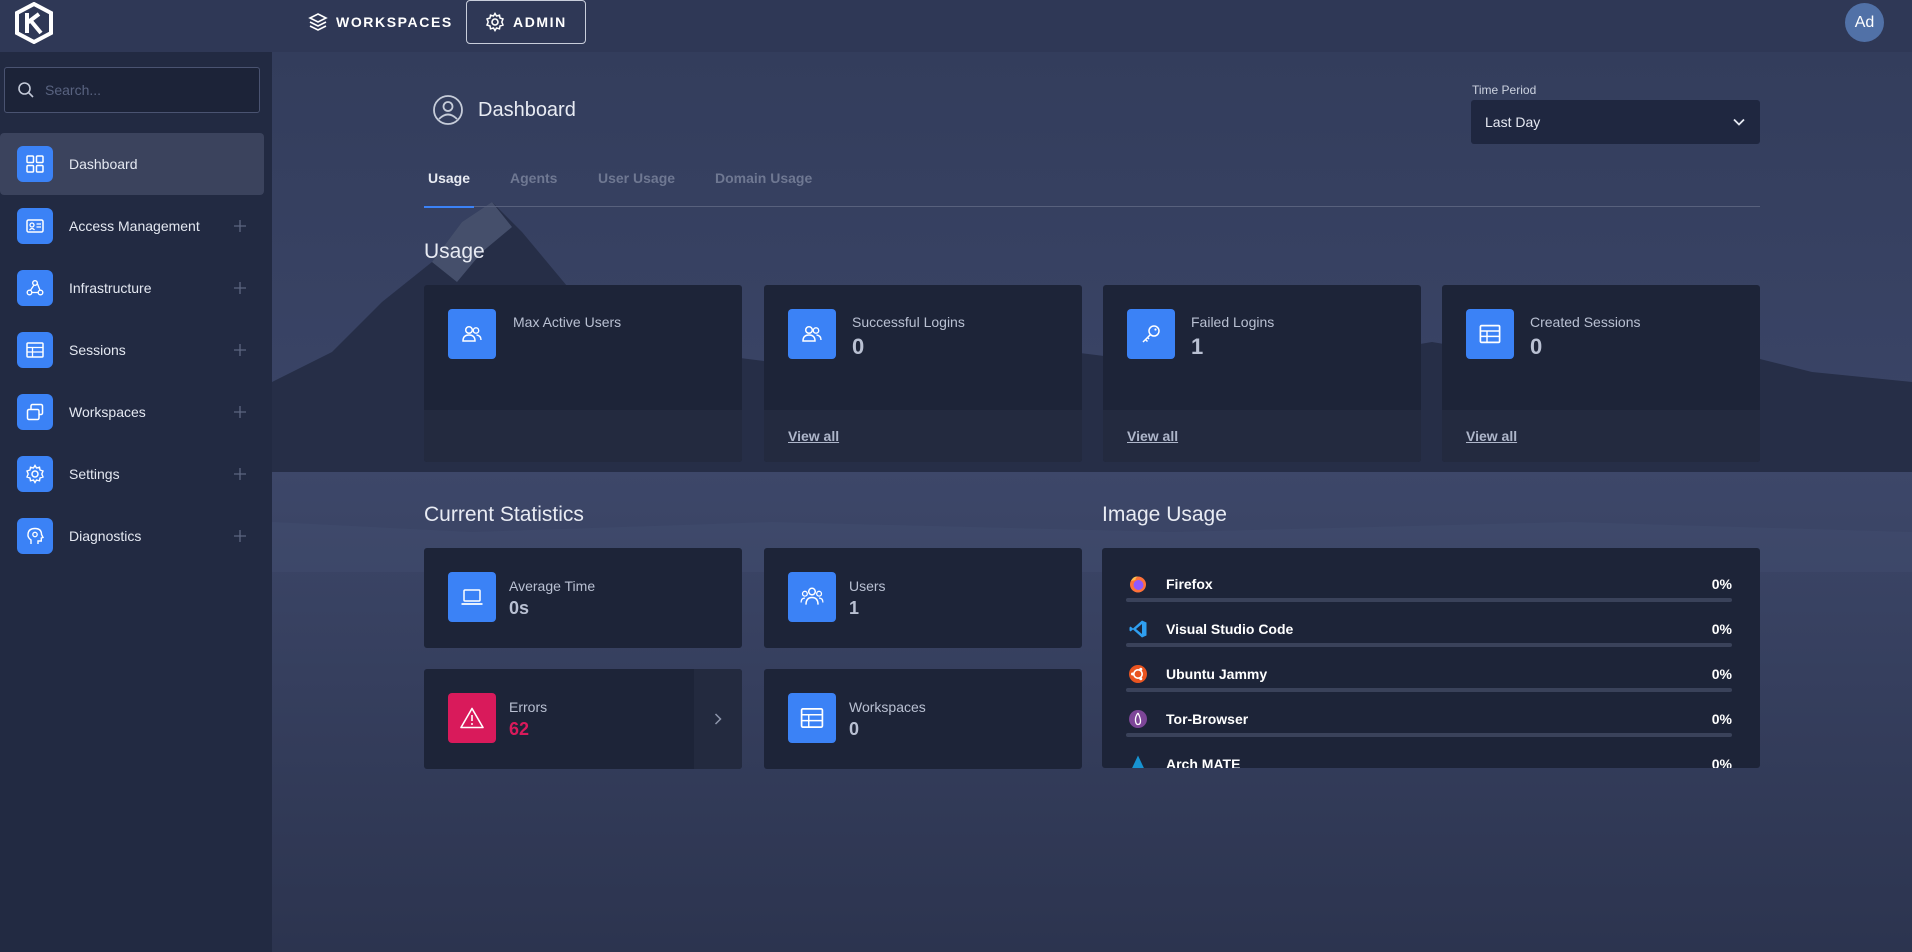 This screenshot has width=1912, height=952. What do you see at coordinates (1197, 346) in the screenshot?
I see `card-value: 1` at bounding box center [1197, 346].